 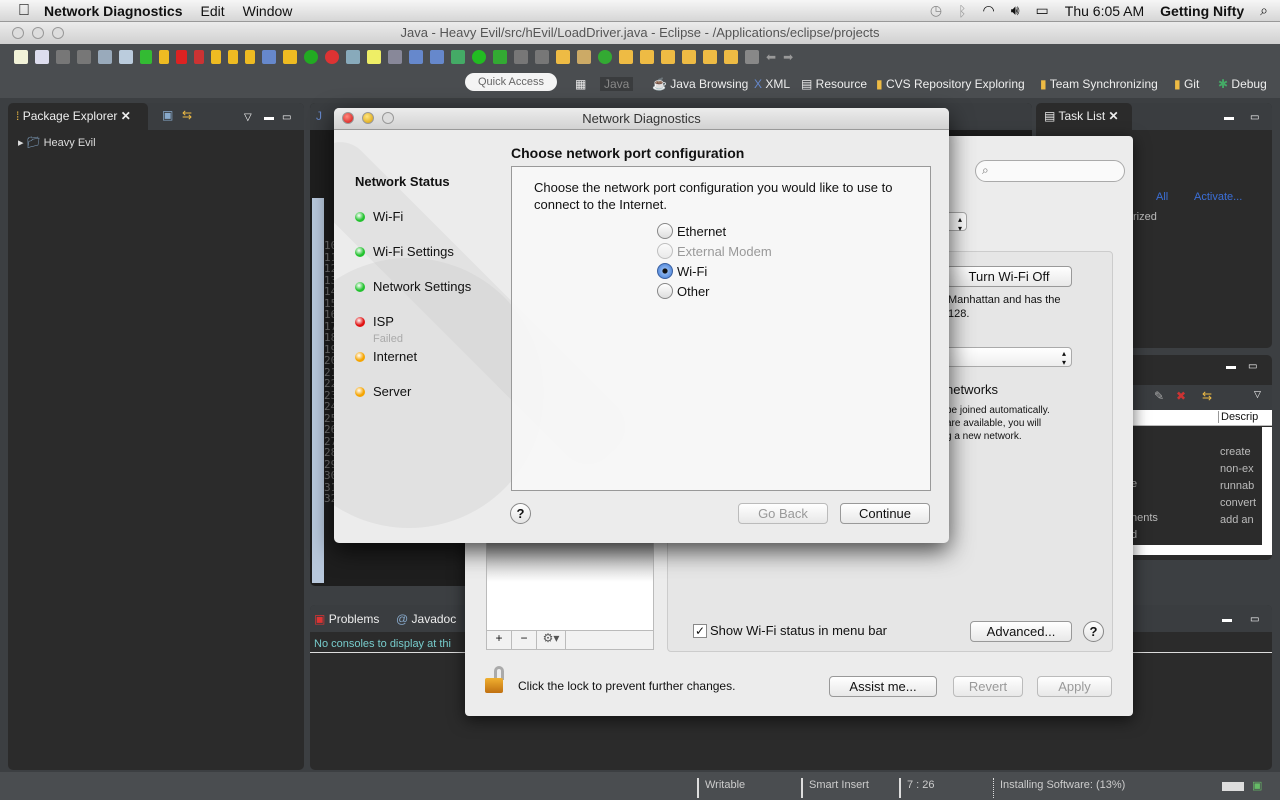 What do you see at coordinates (1042, 10) in the screenshot?
I see `battery-icon: ▭` at bounding box center [1042, 10].